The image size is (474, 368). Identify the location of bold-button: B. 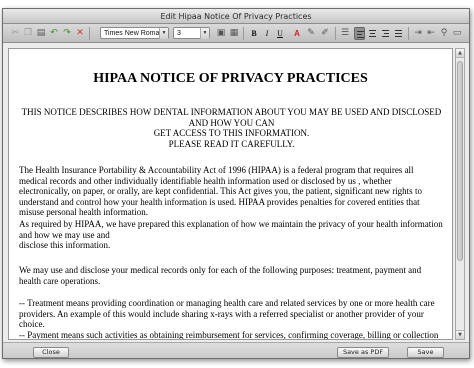
(254, 33).